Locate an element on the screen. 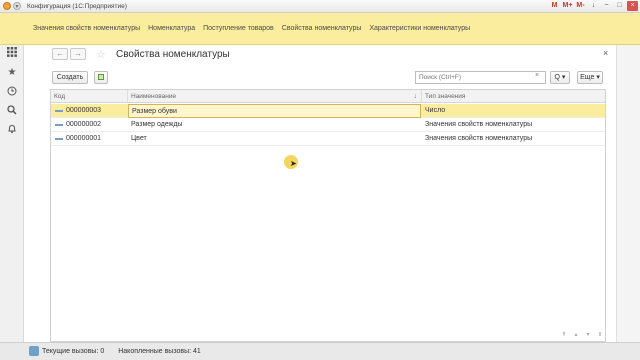  performance-icon is located at coordinates (34, 351).